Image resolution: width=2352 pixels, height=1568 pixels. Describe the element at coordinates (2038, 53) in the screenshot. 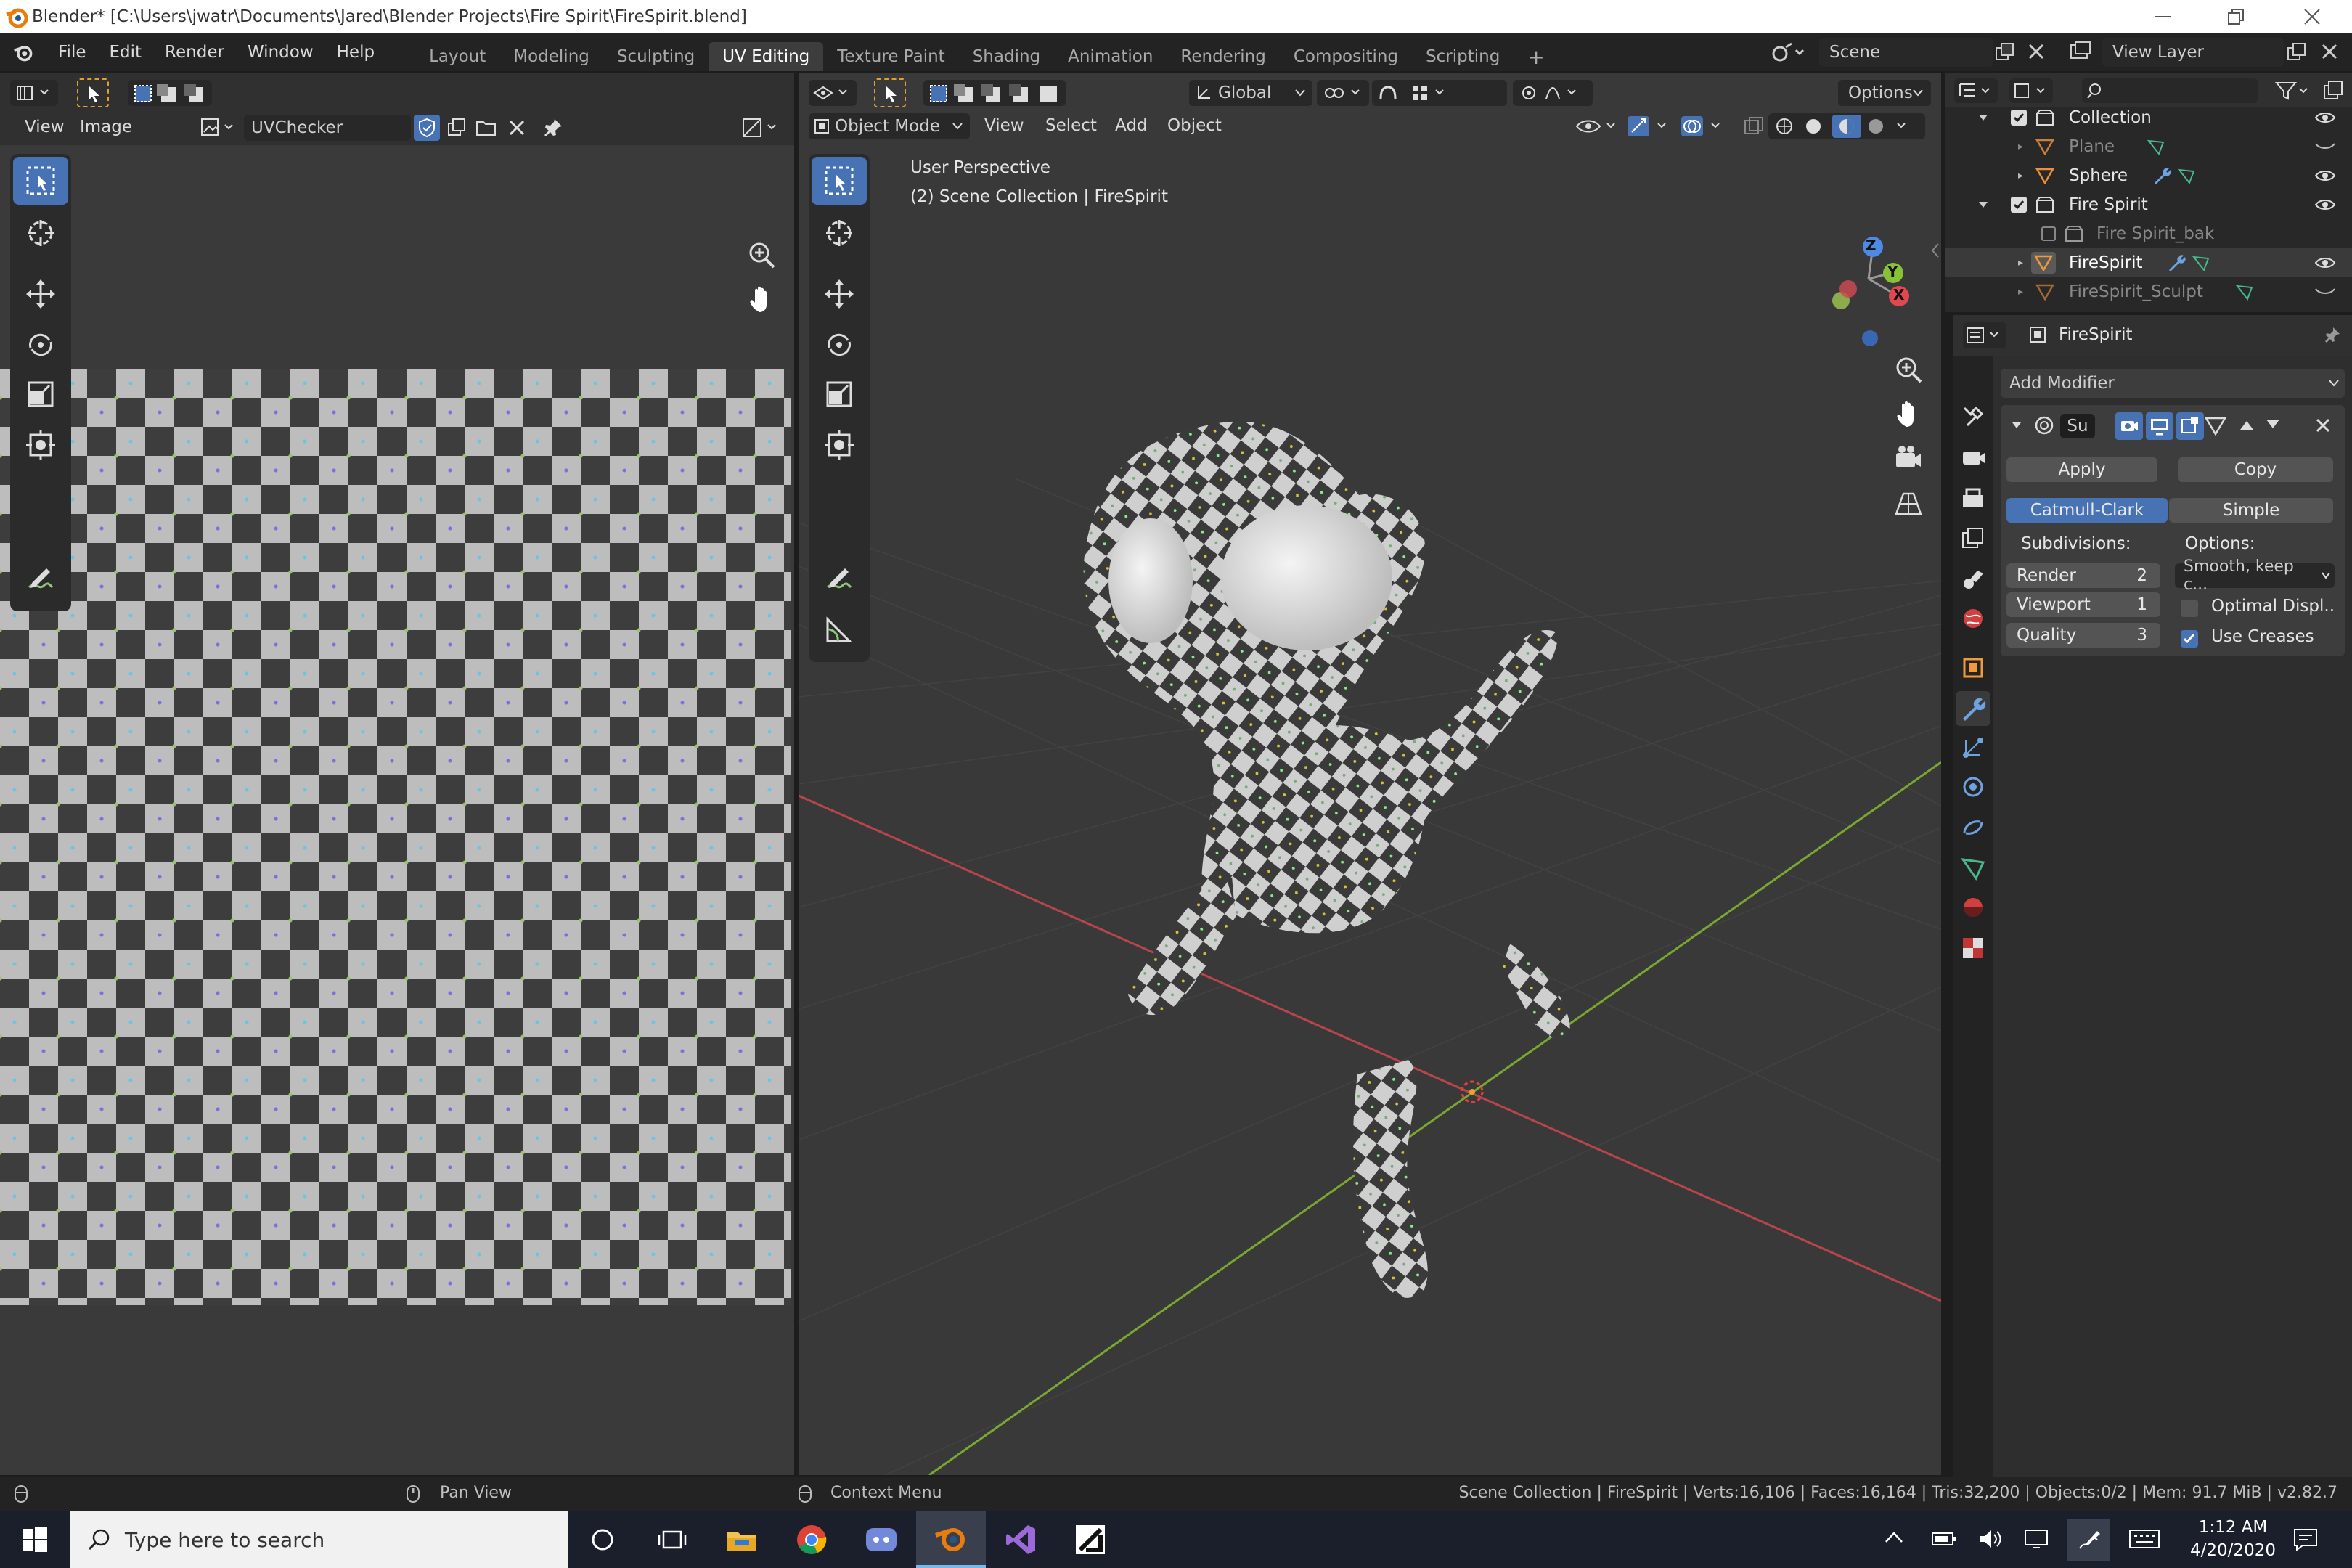

I see `delete-scene-icon` at that location.